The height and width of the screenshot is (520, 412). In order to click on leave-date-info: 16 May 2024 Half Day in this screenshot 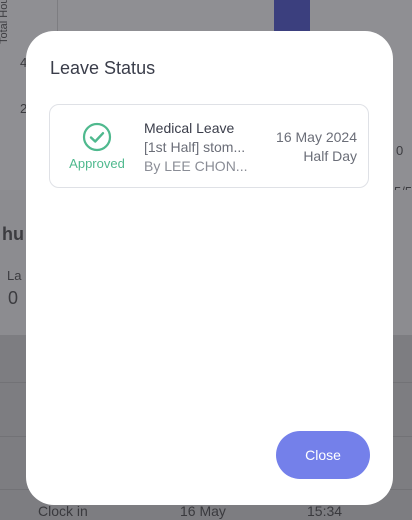, I will do `click(316, 147)`.